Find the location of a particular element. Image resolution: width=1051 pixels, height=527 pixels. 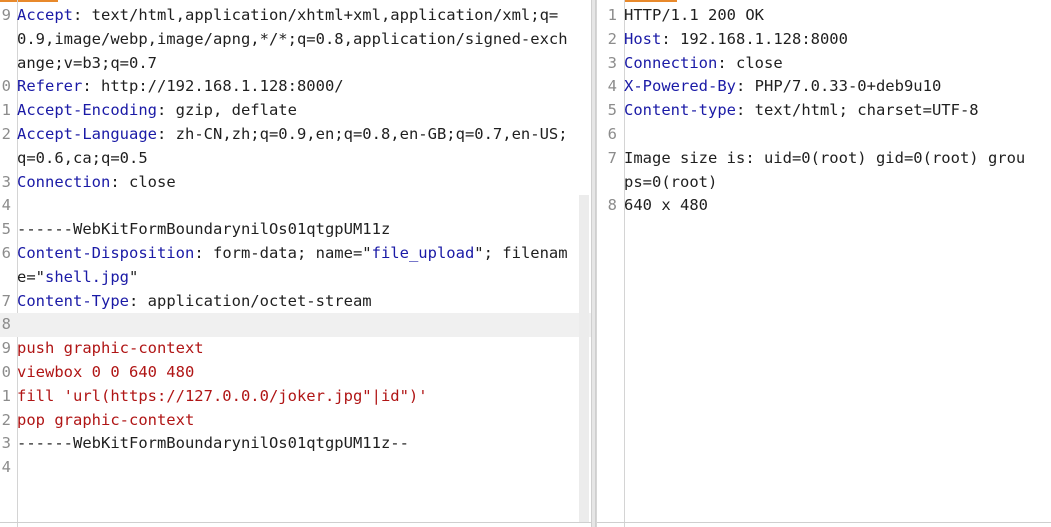

code-line: 1 Accept-Encoding: gzip, deflate is located at coordinates (295, 111).